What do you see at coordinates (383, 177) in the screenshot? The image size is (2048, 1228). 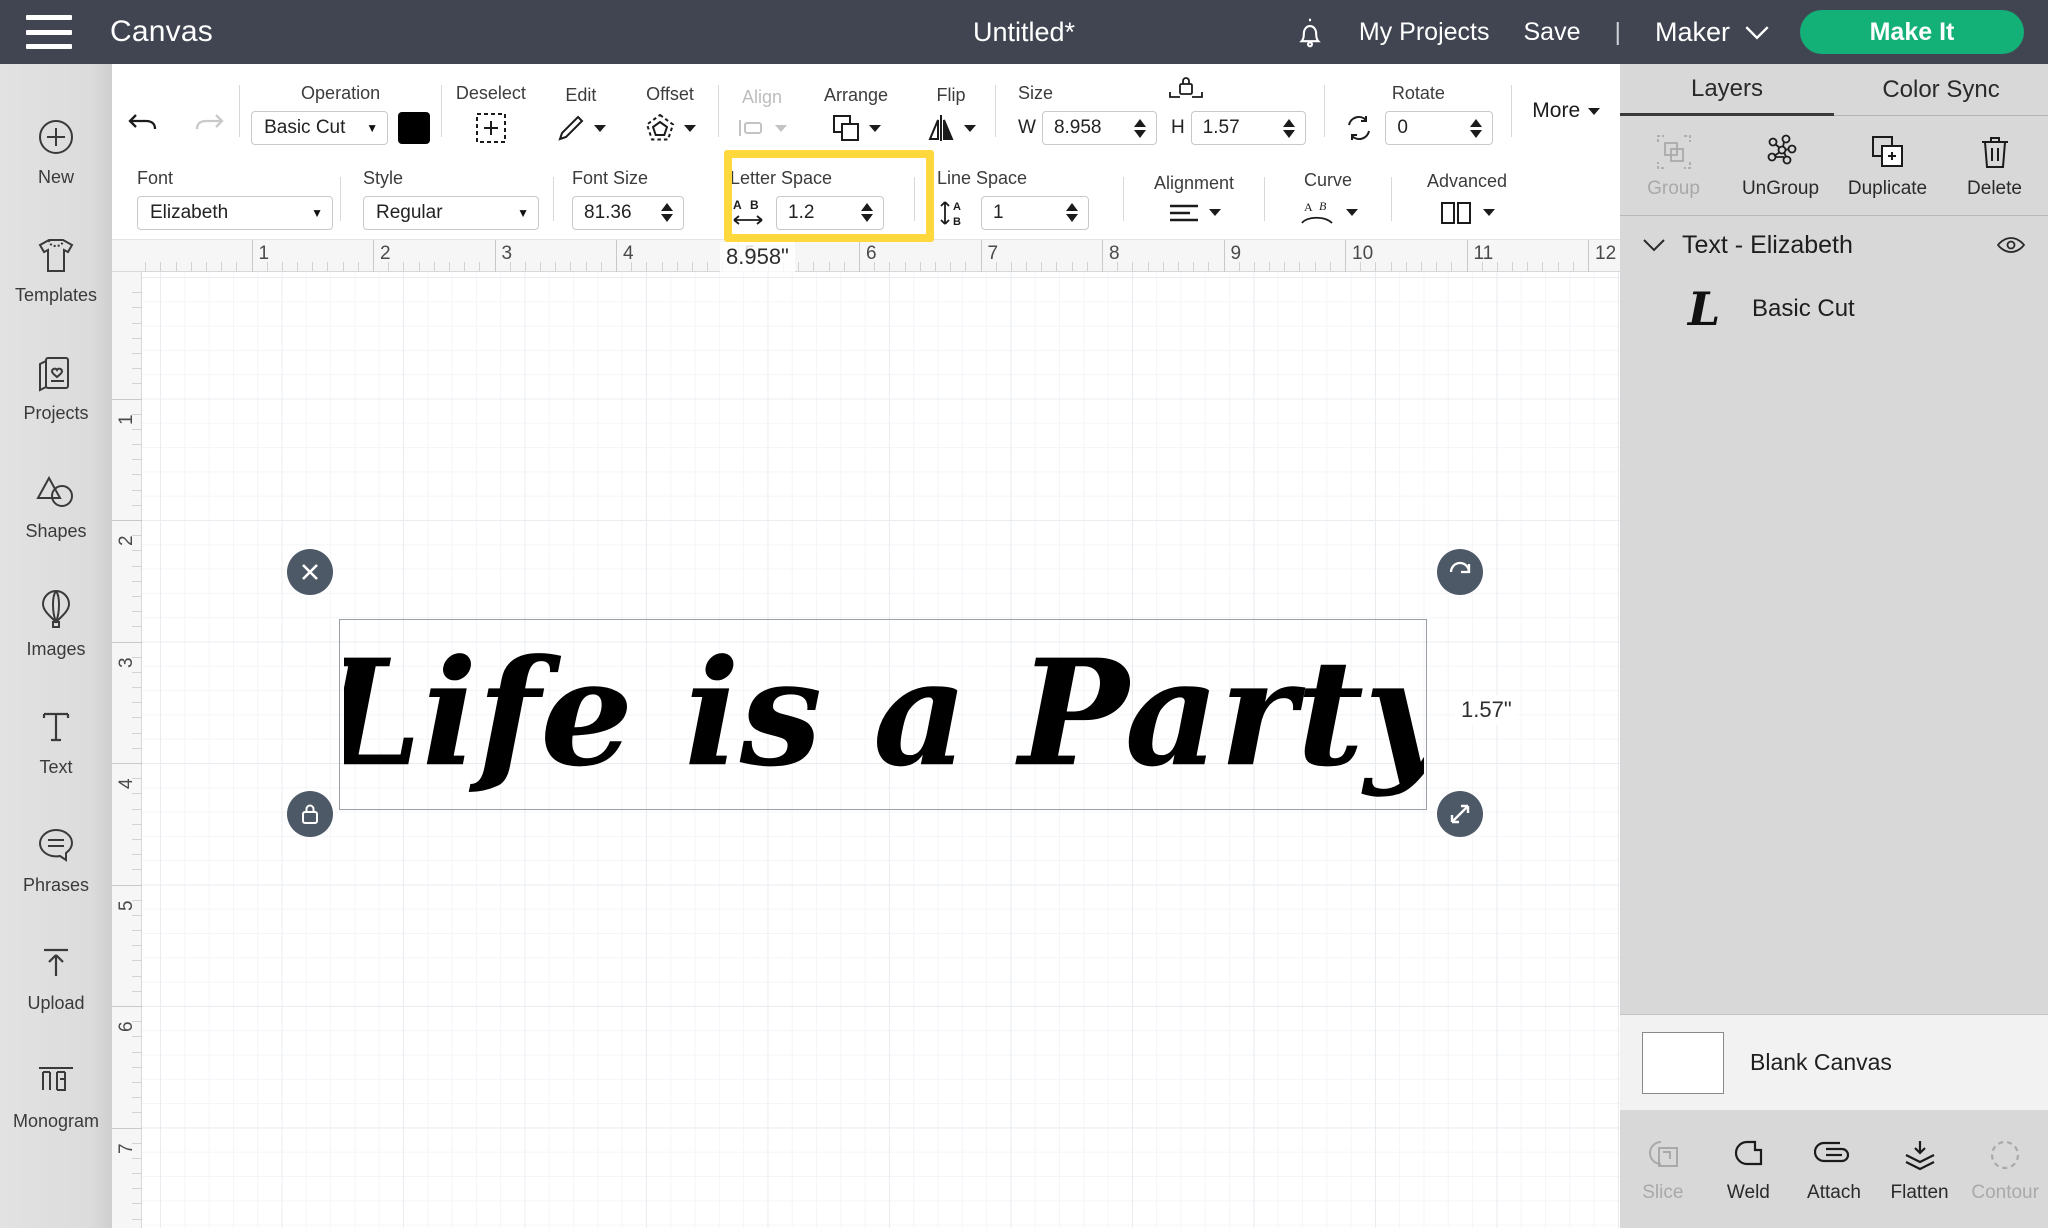 I see `style-label: Style` at bounding box center [383, 177].